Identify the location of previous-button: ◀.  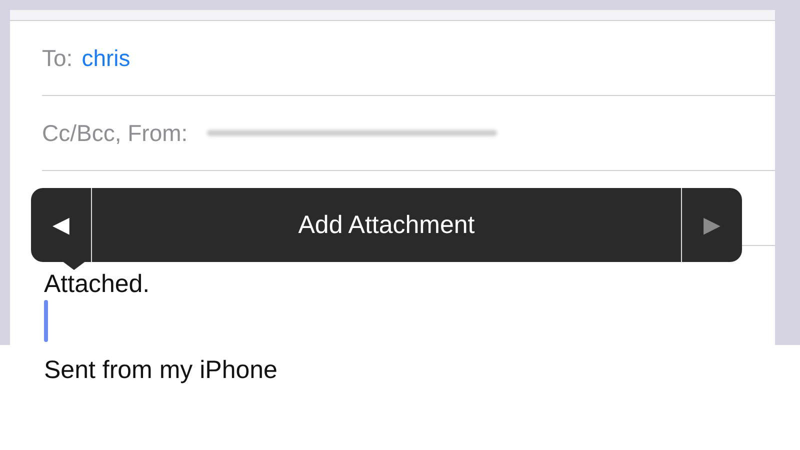
(61, 225).